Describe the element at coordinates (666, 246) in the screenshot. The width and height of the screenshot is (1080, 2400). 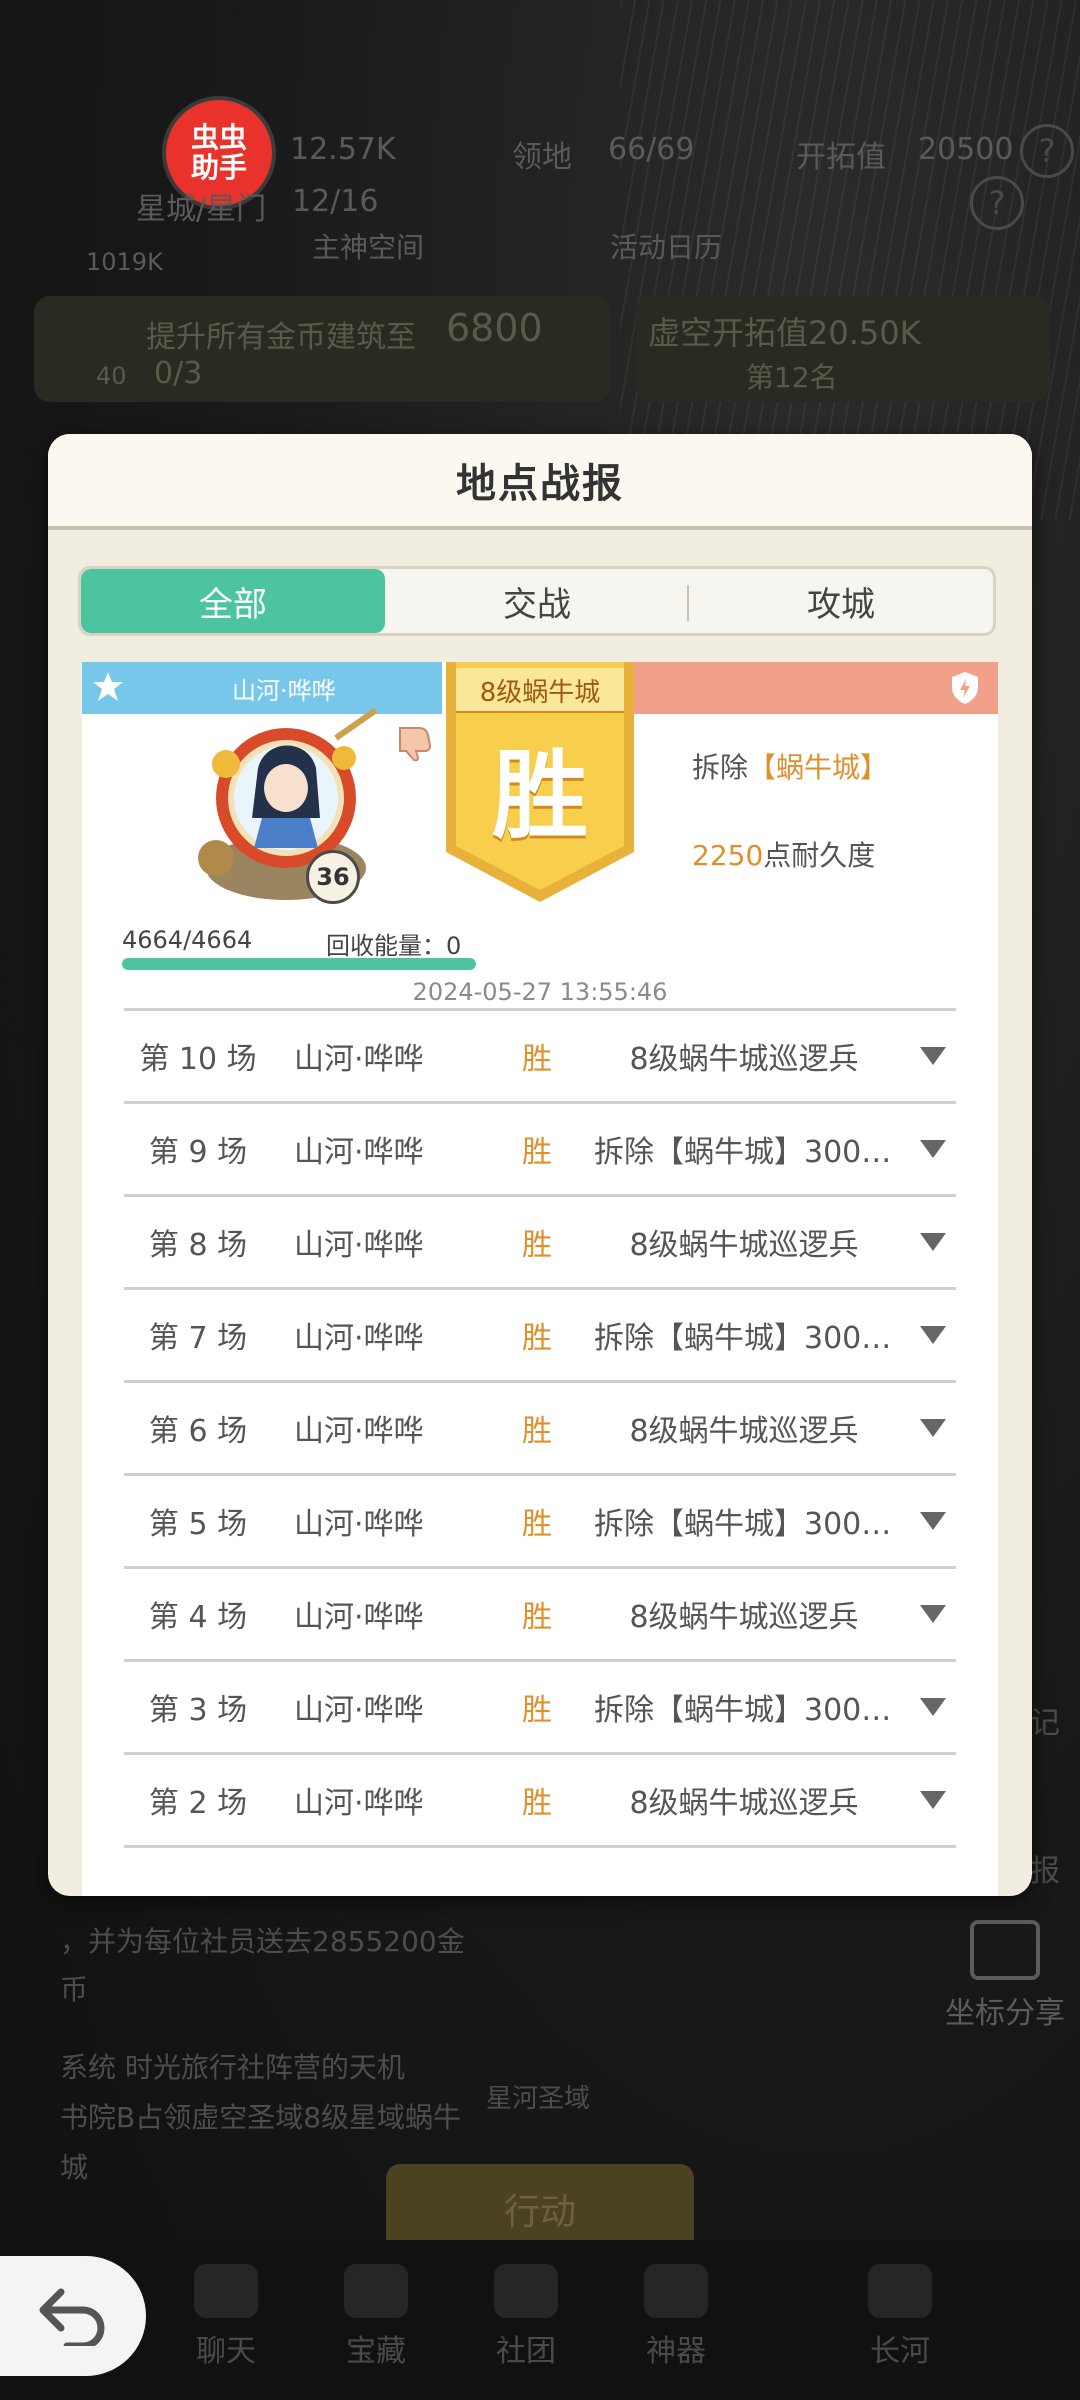
I see `event-calendar-link: 活动日历` at that location.